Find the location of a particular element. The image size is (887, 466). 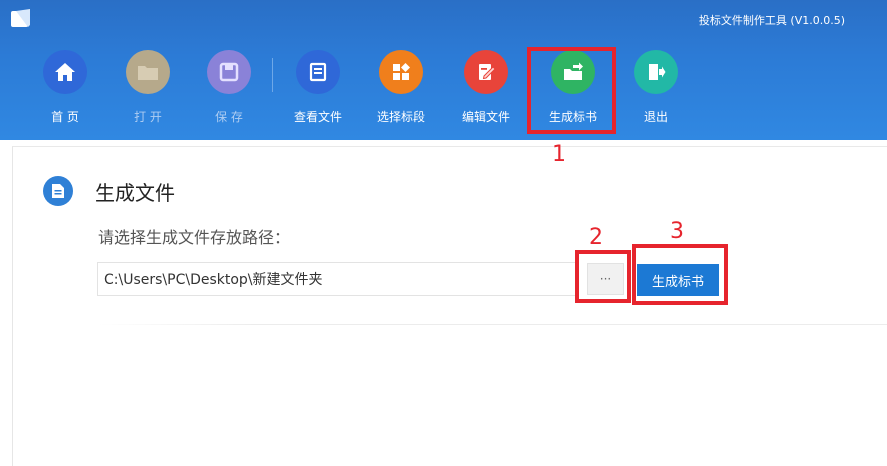

folder-icon is located at coordinates (148, 72).